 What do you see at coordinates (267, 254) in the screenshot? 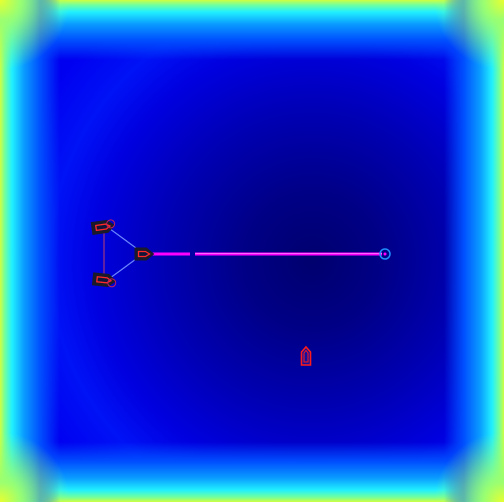
I see `laser-beam` at bounding box center [267, 254].